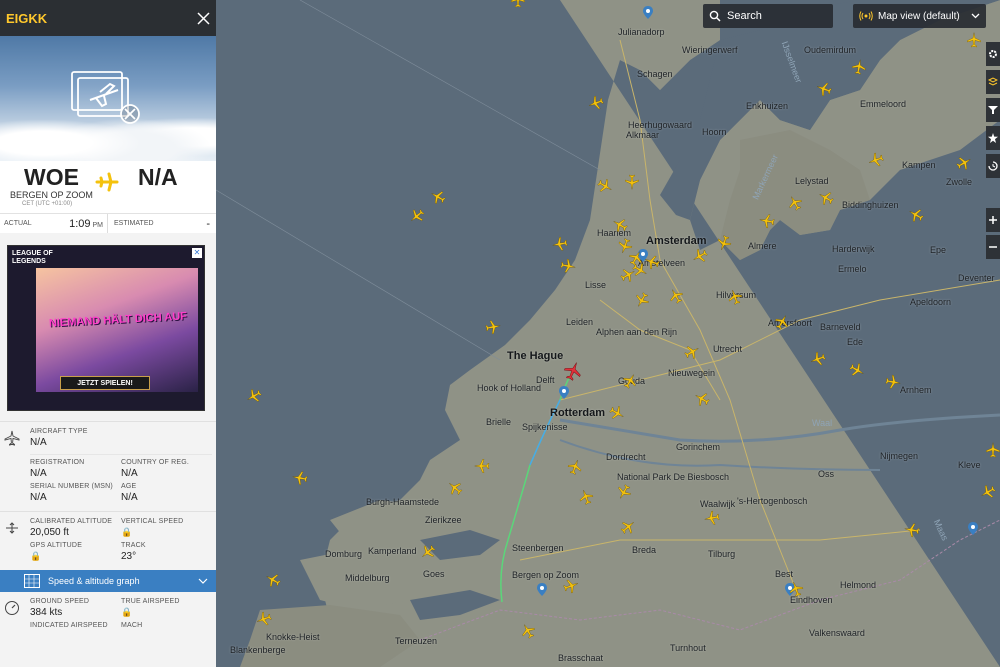 This screenshot has height=667, width=1000. Describe the element at coordinates (718, 504) in the screenshot. I see `city-waalwijk: Waalwijk` at that location.